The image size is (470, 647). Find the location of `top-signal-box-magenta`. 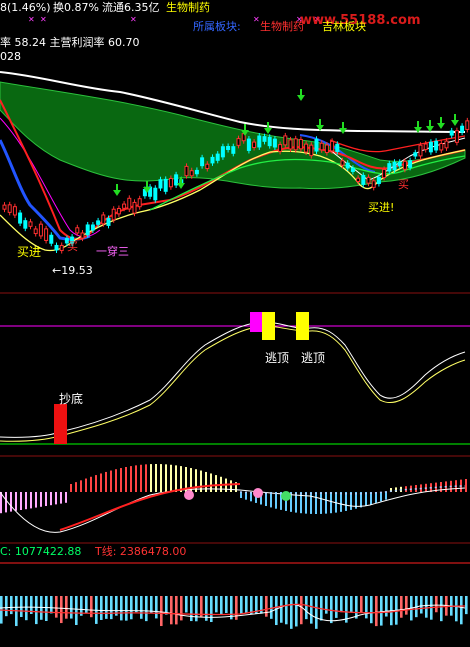

top-signal-box-magenta is located at coordinates (256, 322).